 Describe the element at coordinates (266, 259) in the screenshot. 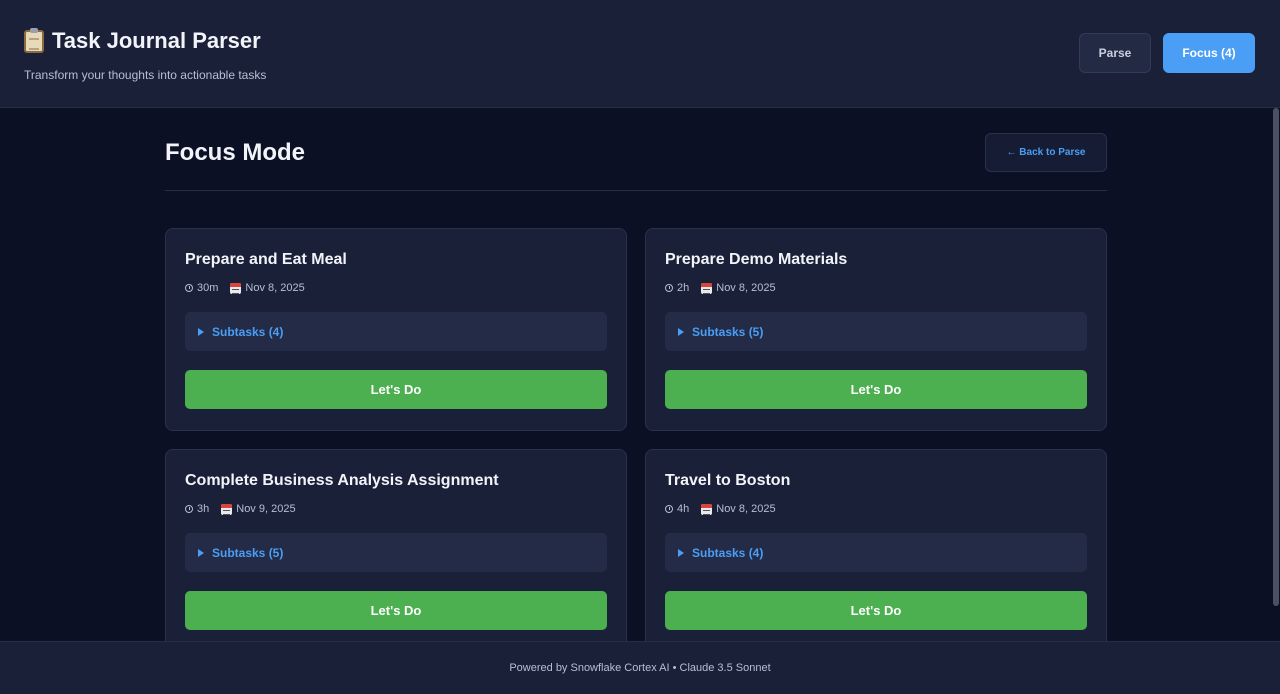

I see `task-title: Prepare and Eat Meal` at that location.